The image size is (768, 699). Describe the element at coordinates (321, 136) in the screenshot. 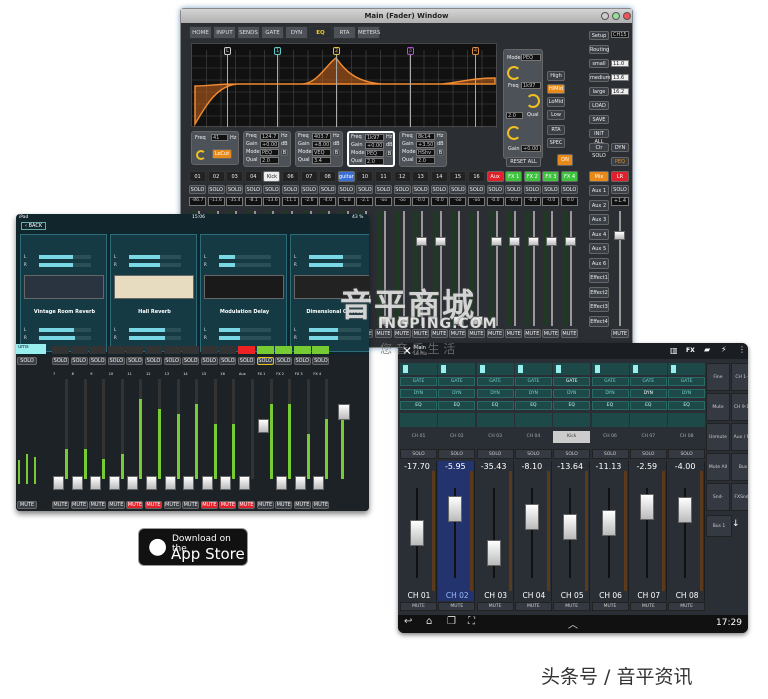

I see `freq-field: 403.7` at that location.